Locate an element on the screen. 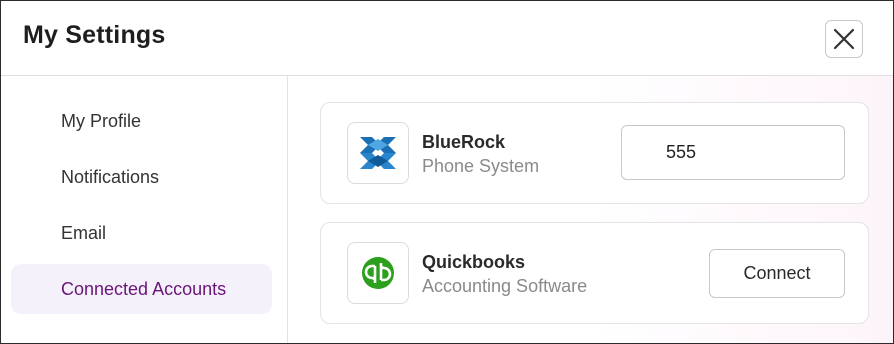  close-button is located at coordinates (844, 39).